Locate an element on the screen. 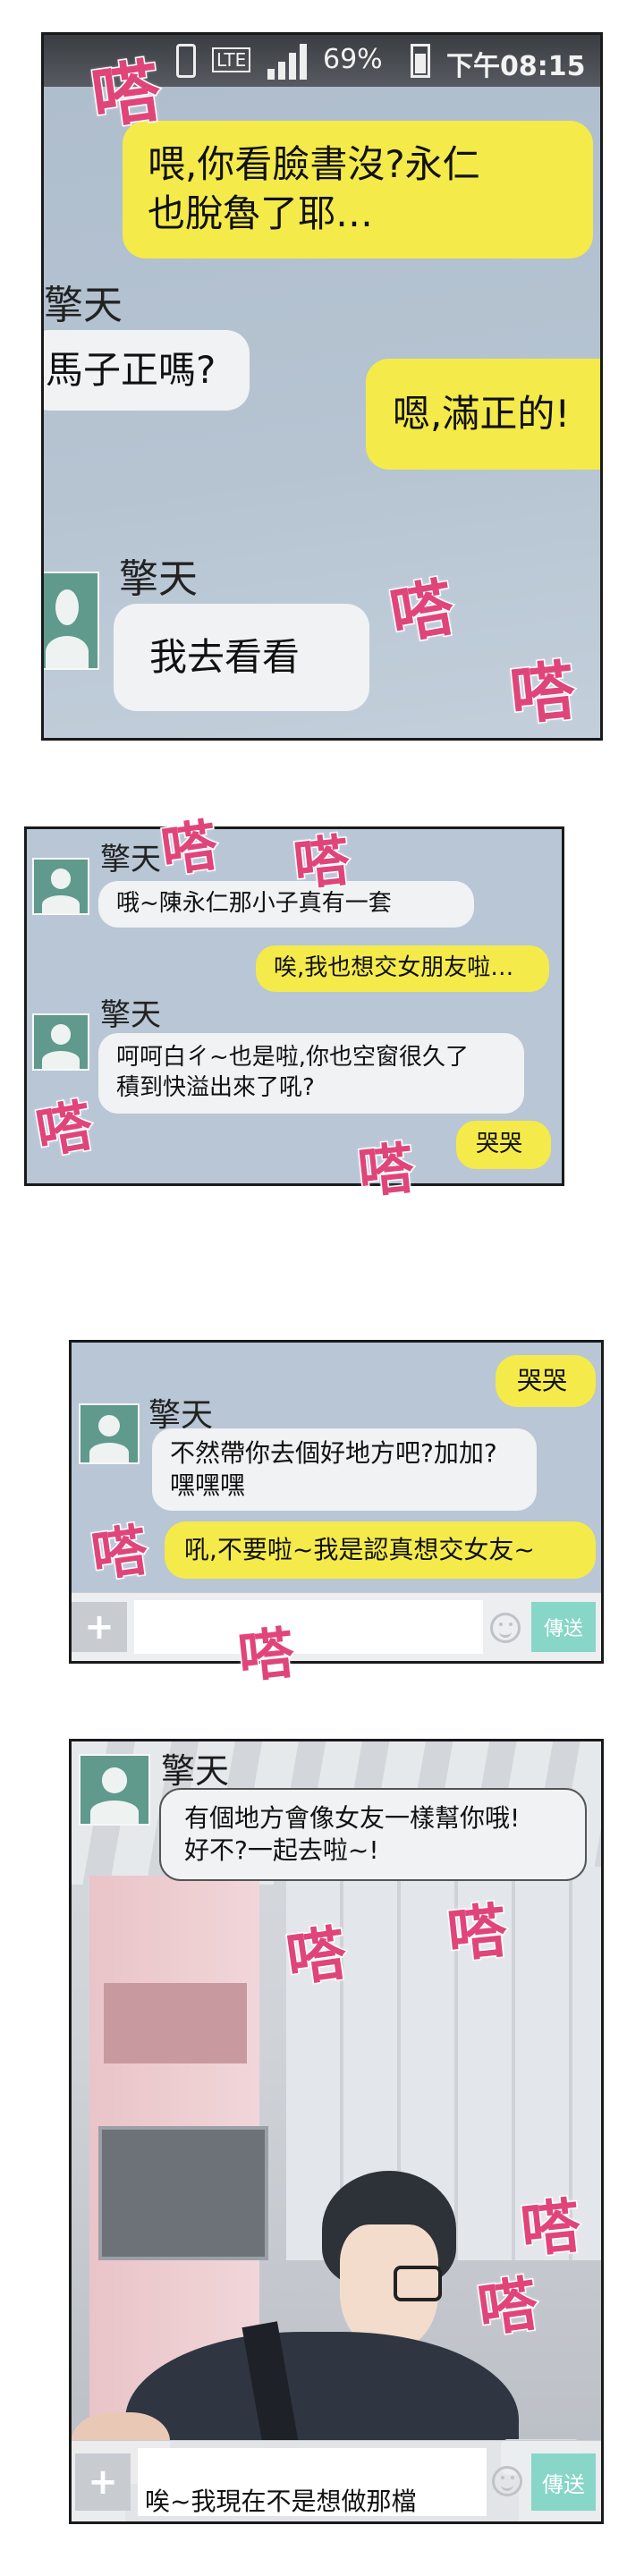 The image size is (644, 2576). battery-icon is located at coordinates (420, 61).